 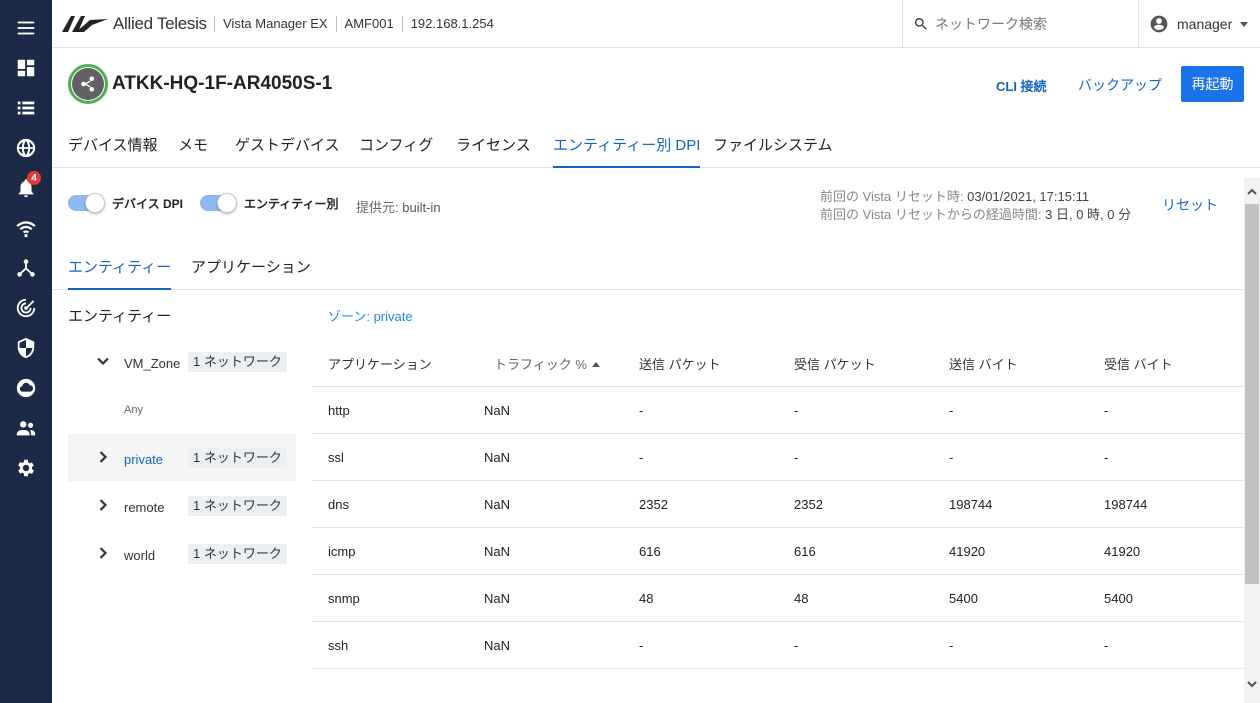 What do you see at coordinates (1126, 504) in the screenshot?
I see `cell-rx-bytes: 198744` at bounding box center [1126, 504].